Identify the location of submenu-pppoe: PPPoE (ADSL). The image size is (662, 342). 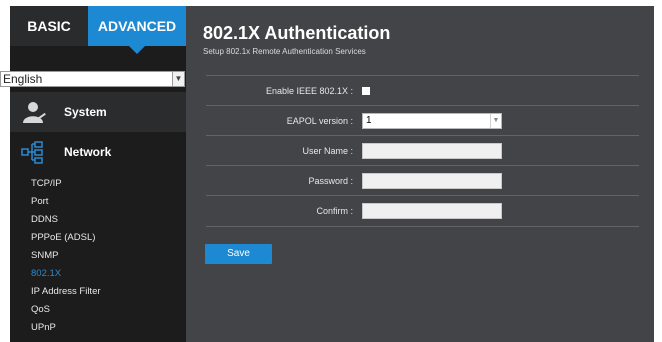
(63, 238).